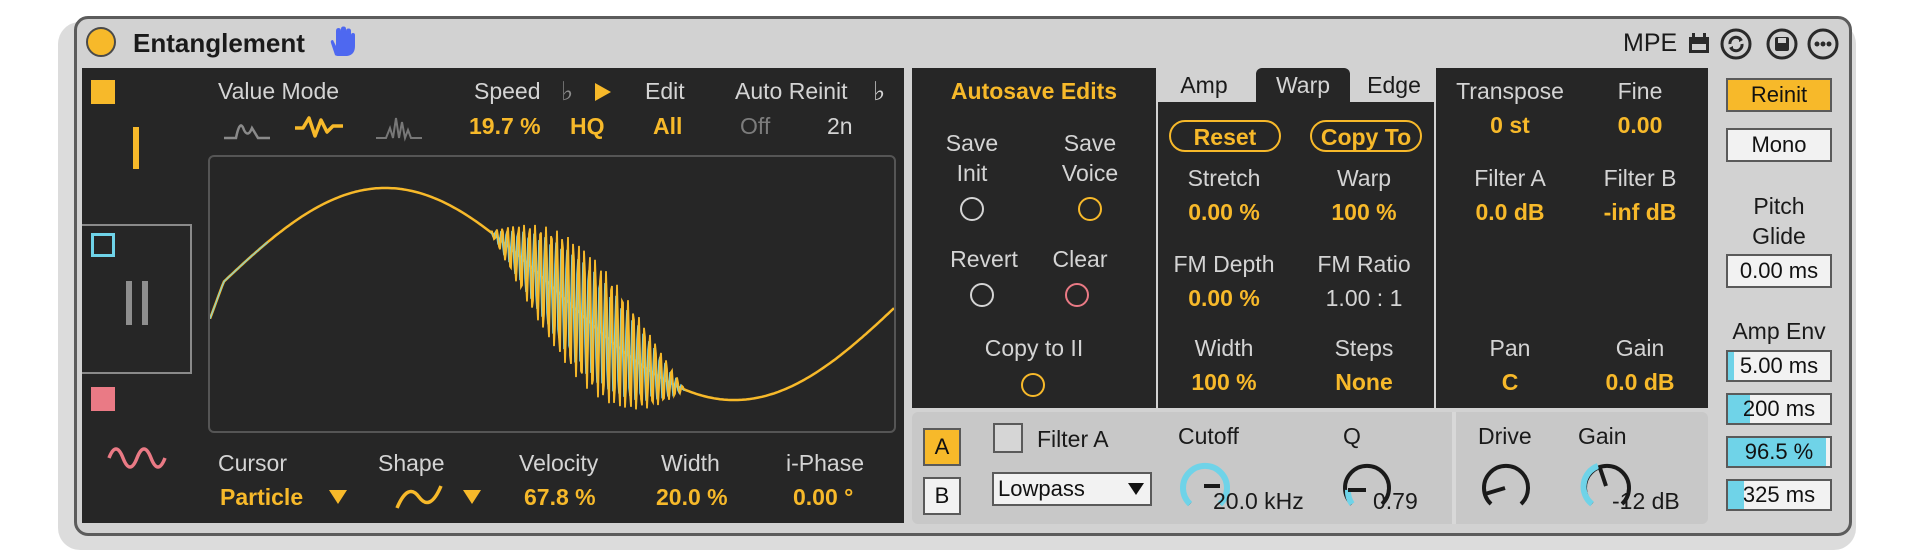  Describe the element at coordinates (1090, 209) in the screenshot. I see `save-voice-button` at that location.